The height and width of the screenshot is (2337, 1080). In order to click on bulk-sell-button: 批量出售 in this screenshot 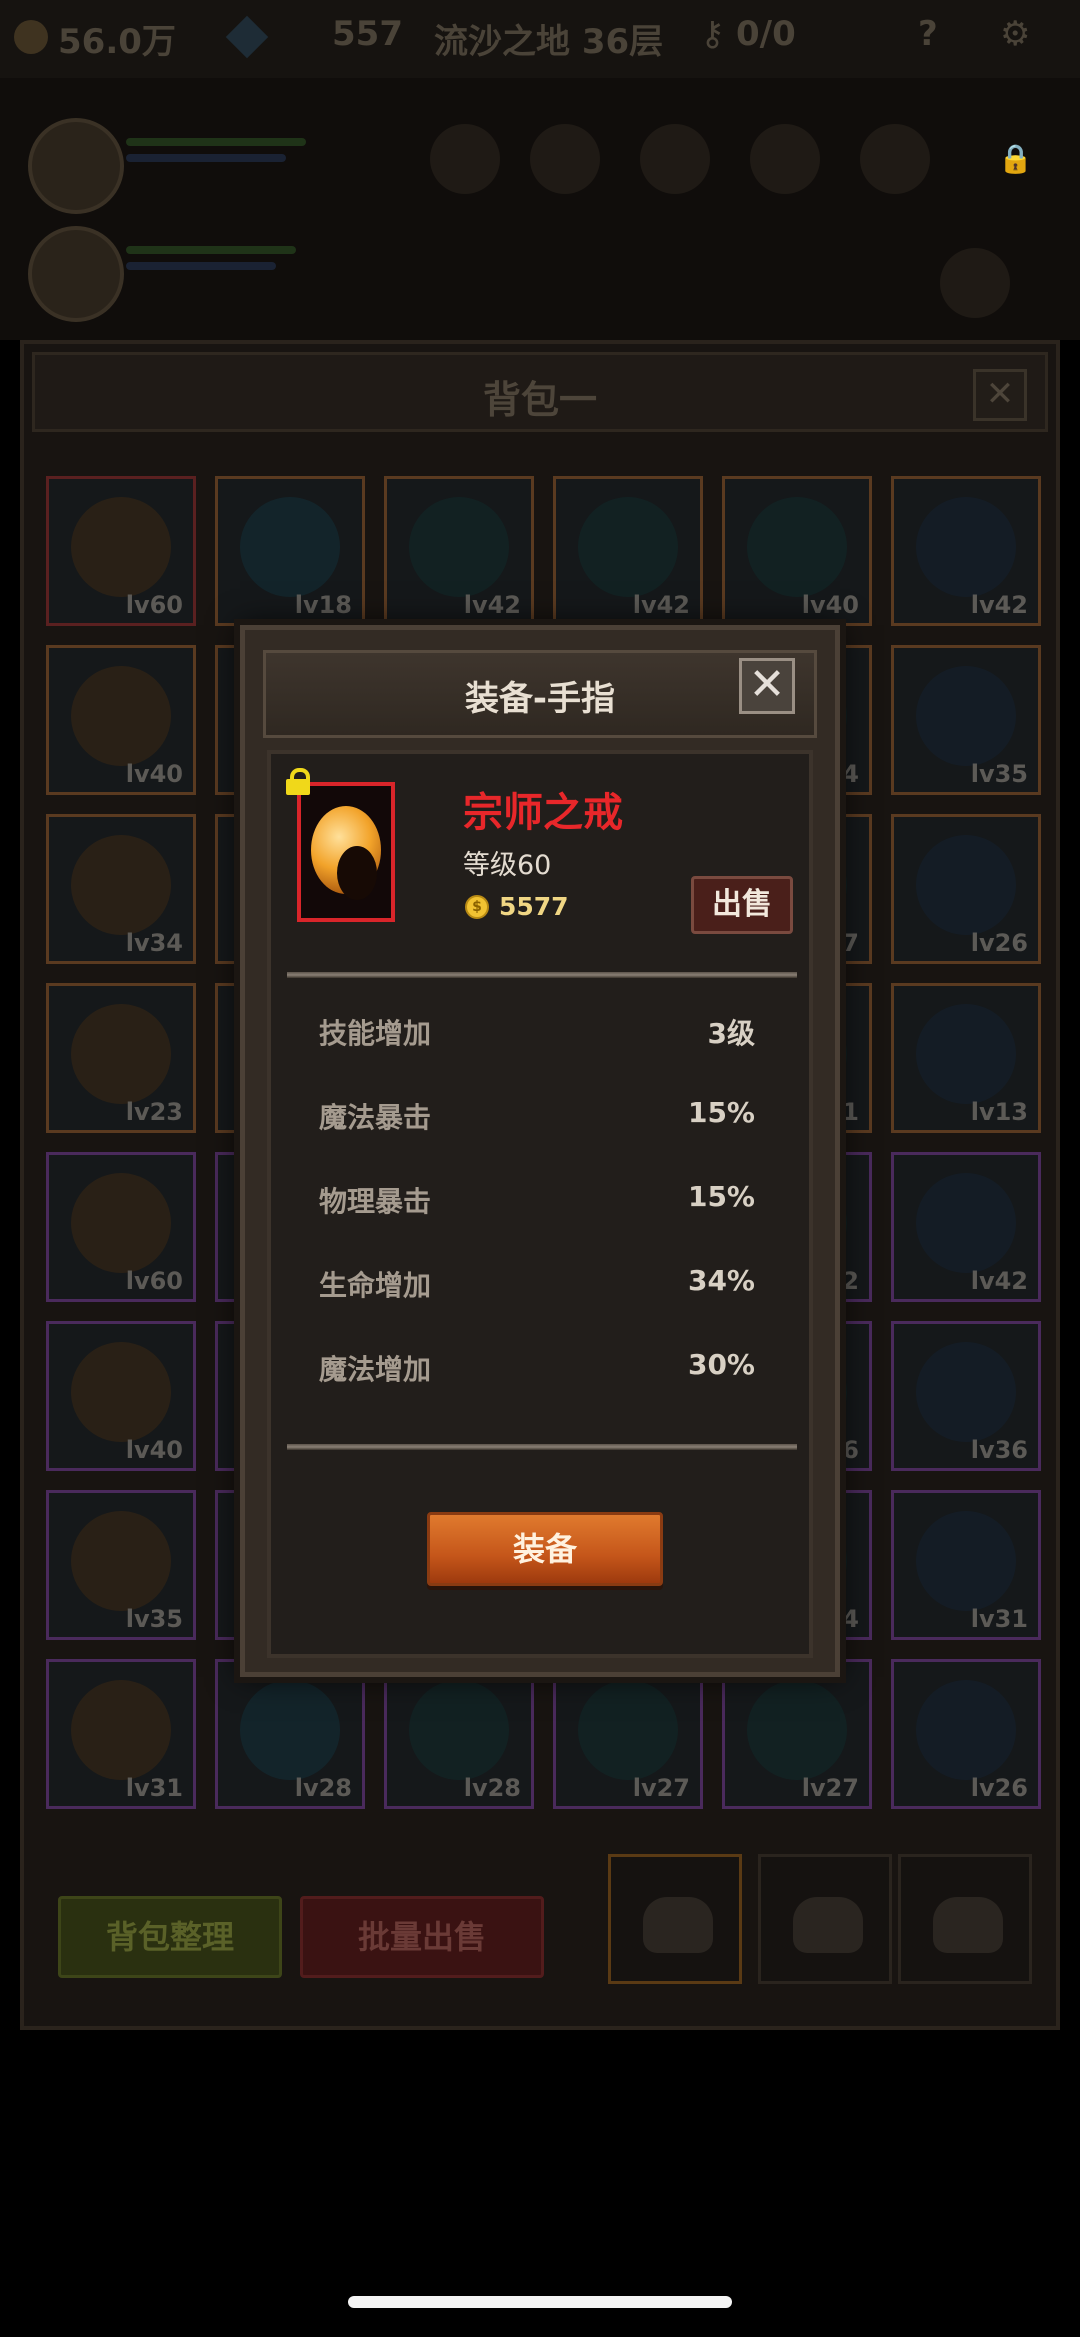, I will do `click(422, 1937)`.